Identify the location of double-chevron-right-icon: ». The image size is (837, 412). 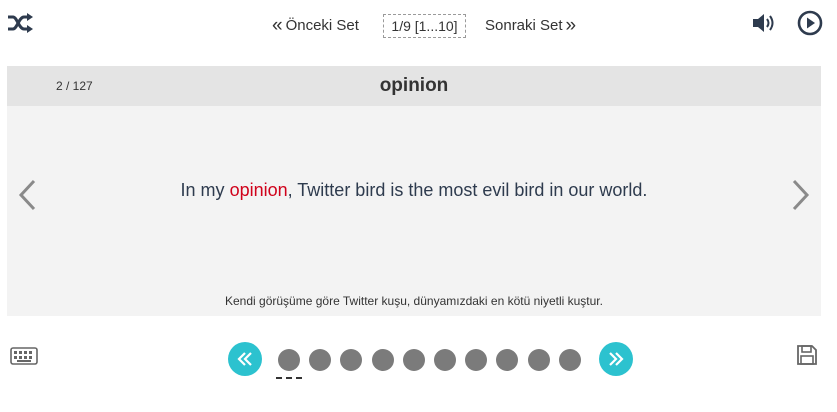
(571, 25).